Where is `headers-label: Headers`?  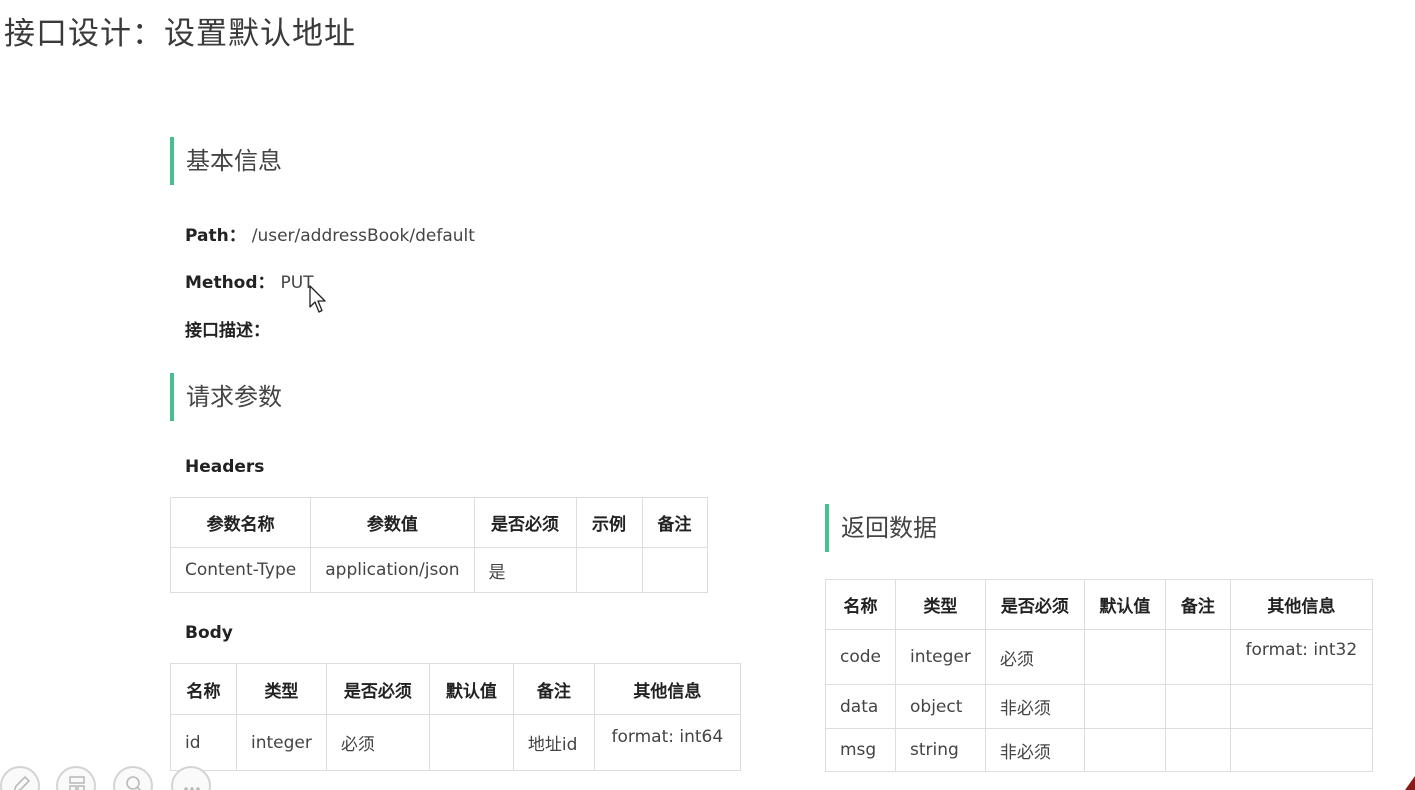 headers-label: Headers is located at coordinates (225, 467).